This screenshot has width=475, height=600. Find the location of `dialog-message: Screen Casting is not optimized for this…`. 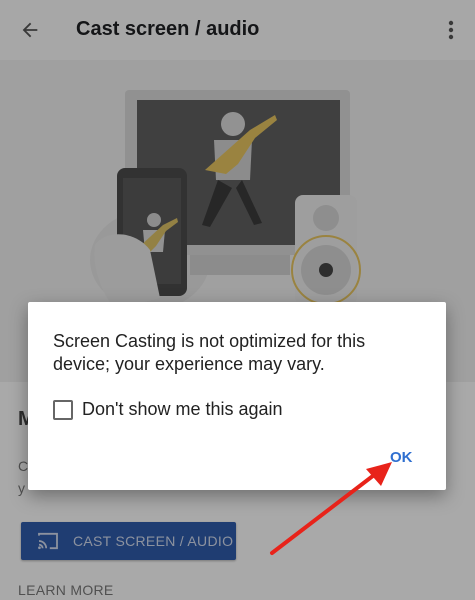

dialog-message: Screen Casting is not optimized for this… is located at coordinates (209, 352).